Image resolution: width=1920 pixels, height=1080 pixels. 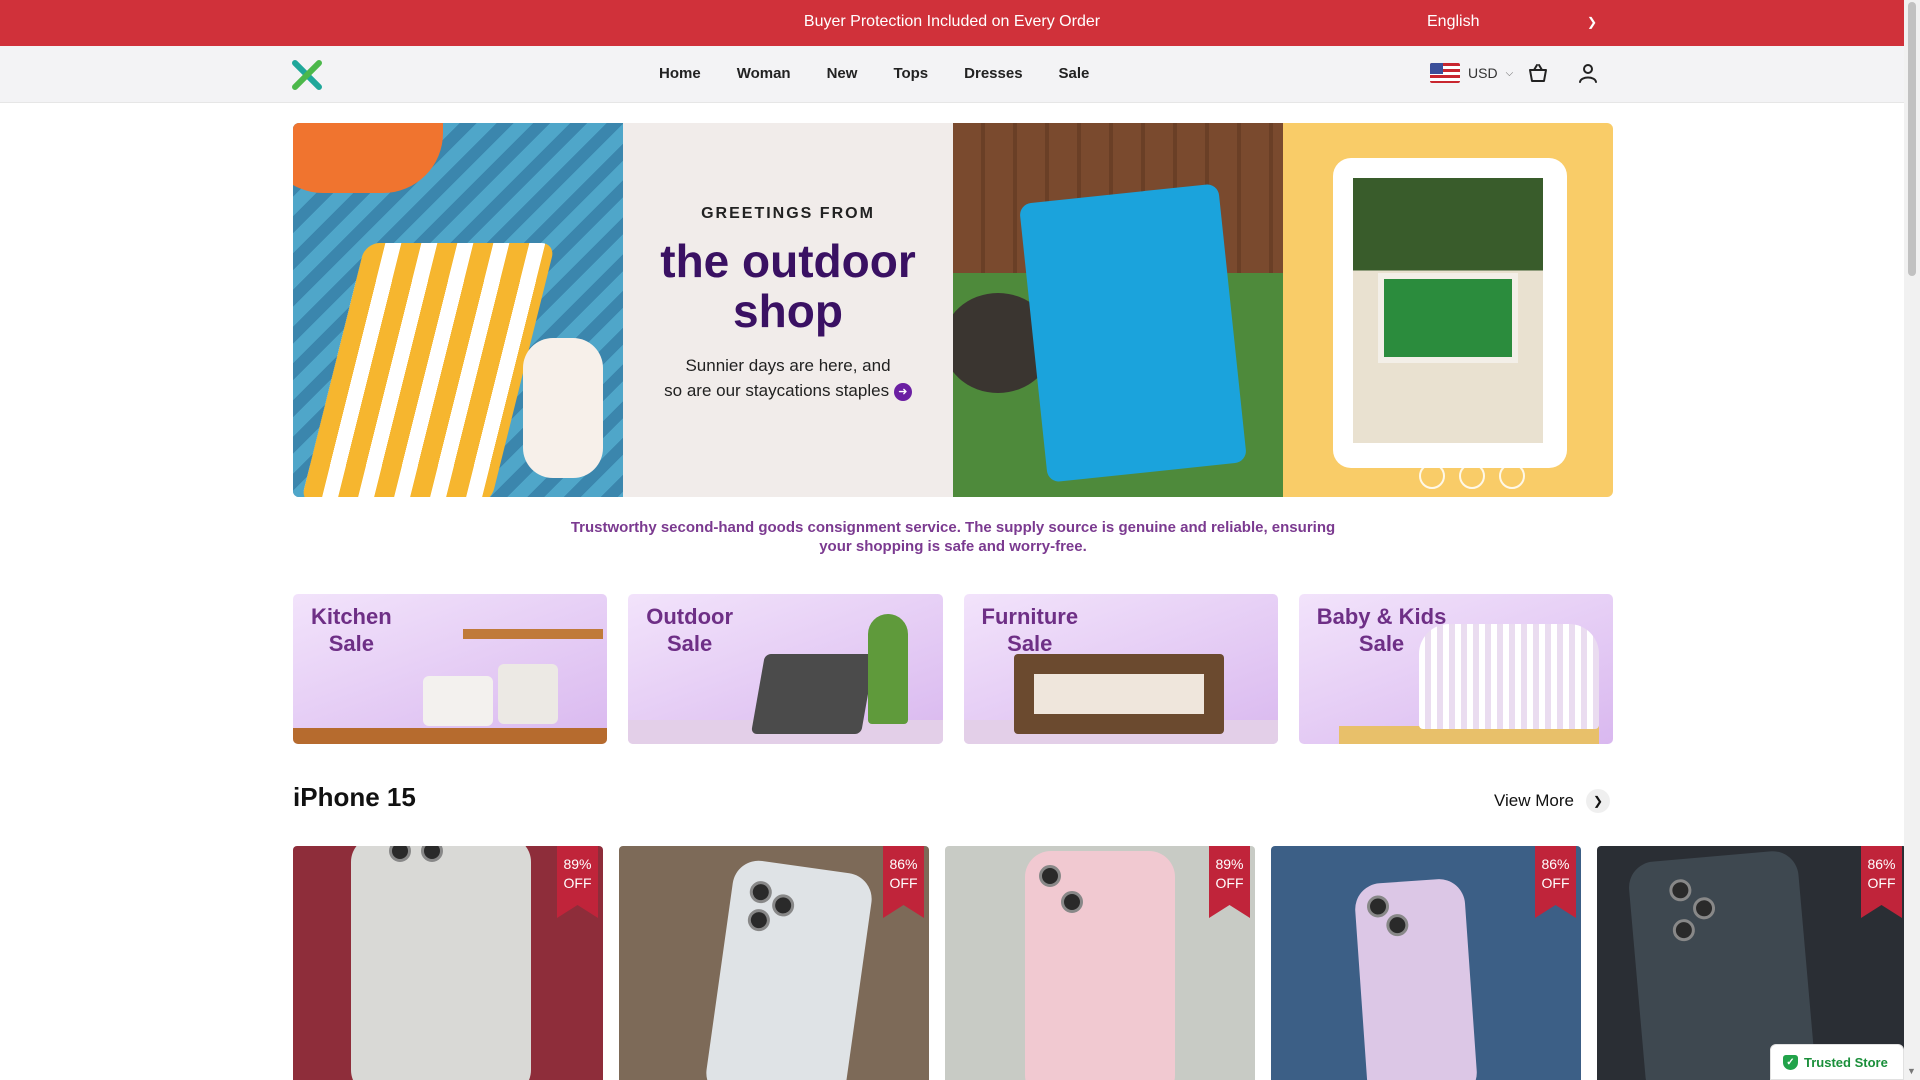 What do you see at coordinates (1846, 1062) in the screenshot?
I see `trusted-store-label: Trusted Store` at bounding box center [1846, 1062].